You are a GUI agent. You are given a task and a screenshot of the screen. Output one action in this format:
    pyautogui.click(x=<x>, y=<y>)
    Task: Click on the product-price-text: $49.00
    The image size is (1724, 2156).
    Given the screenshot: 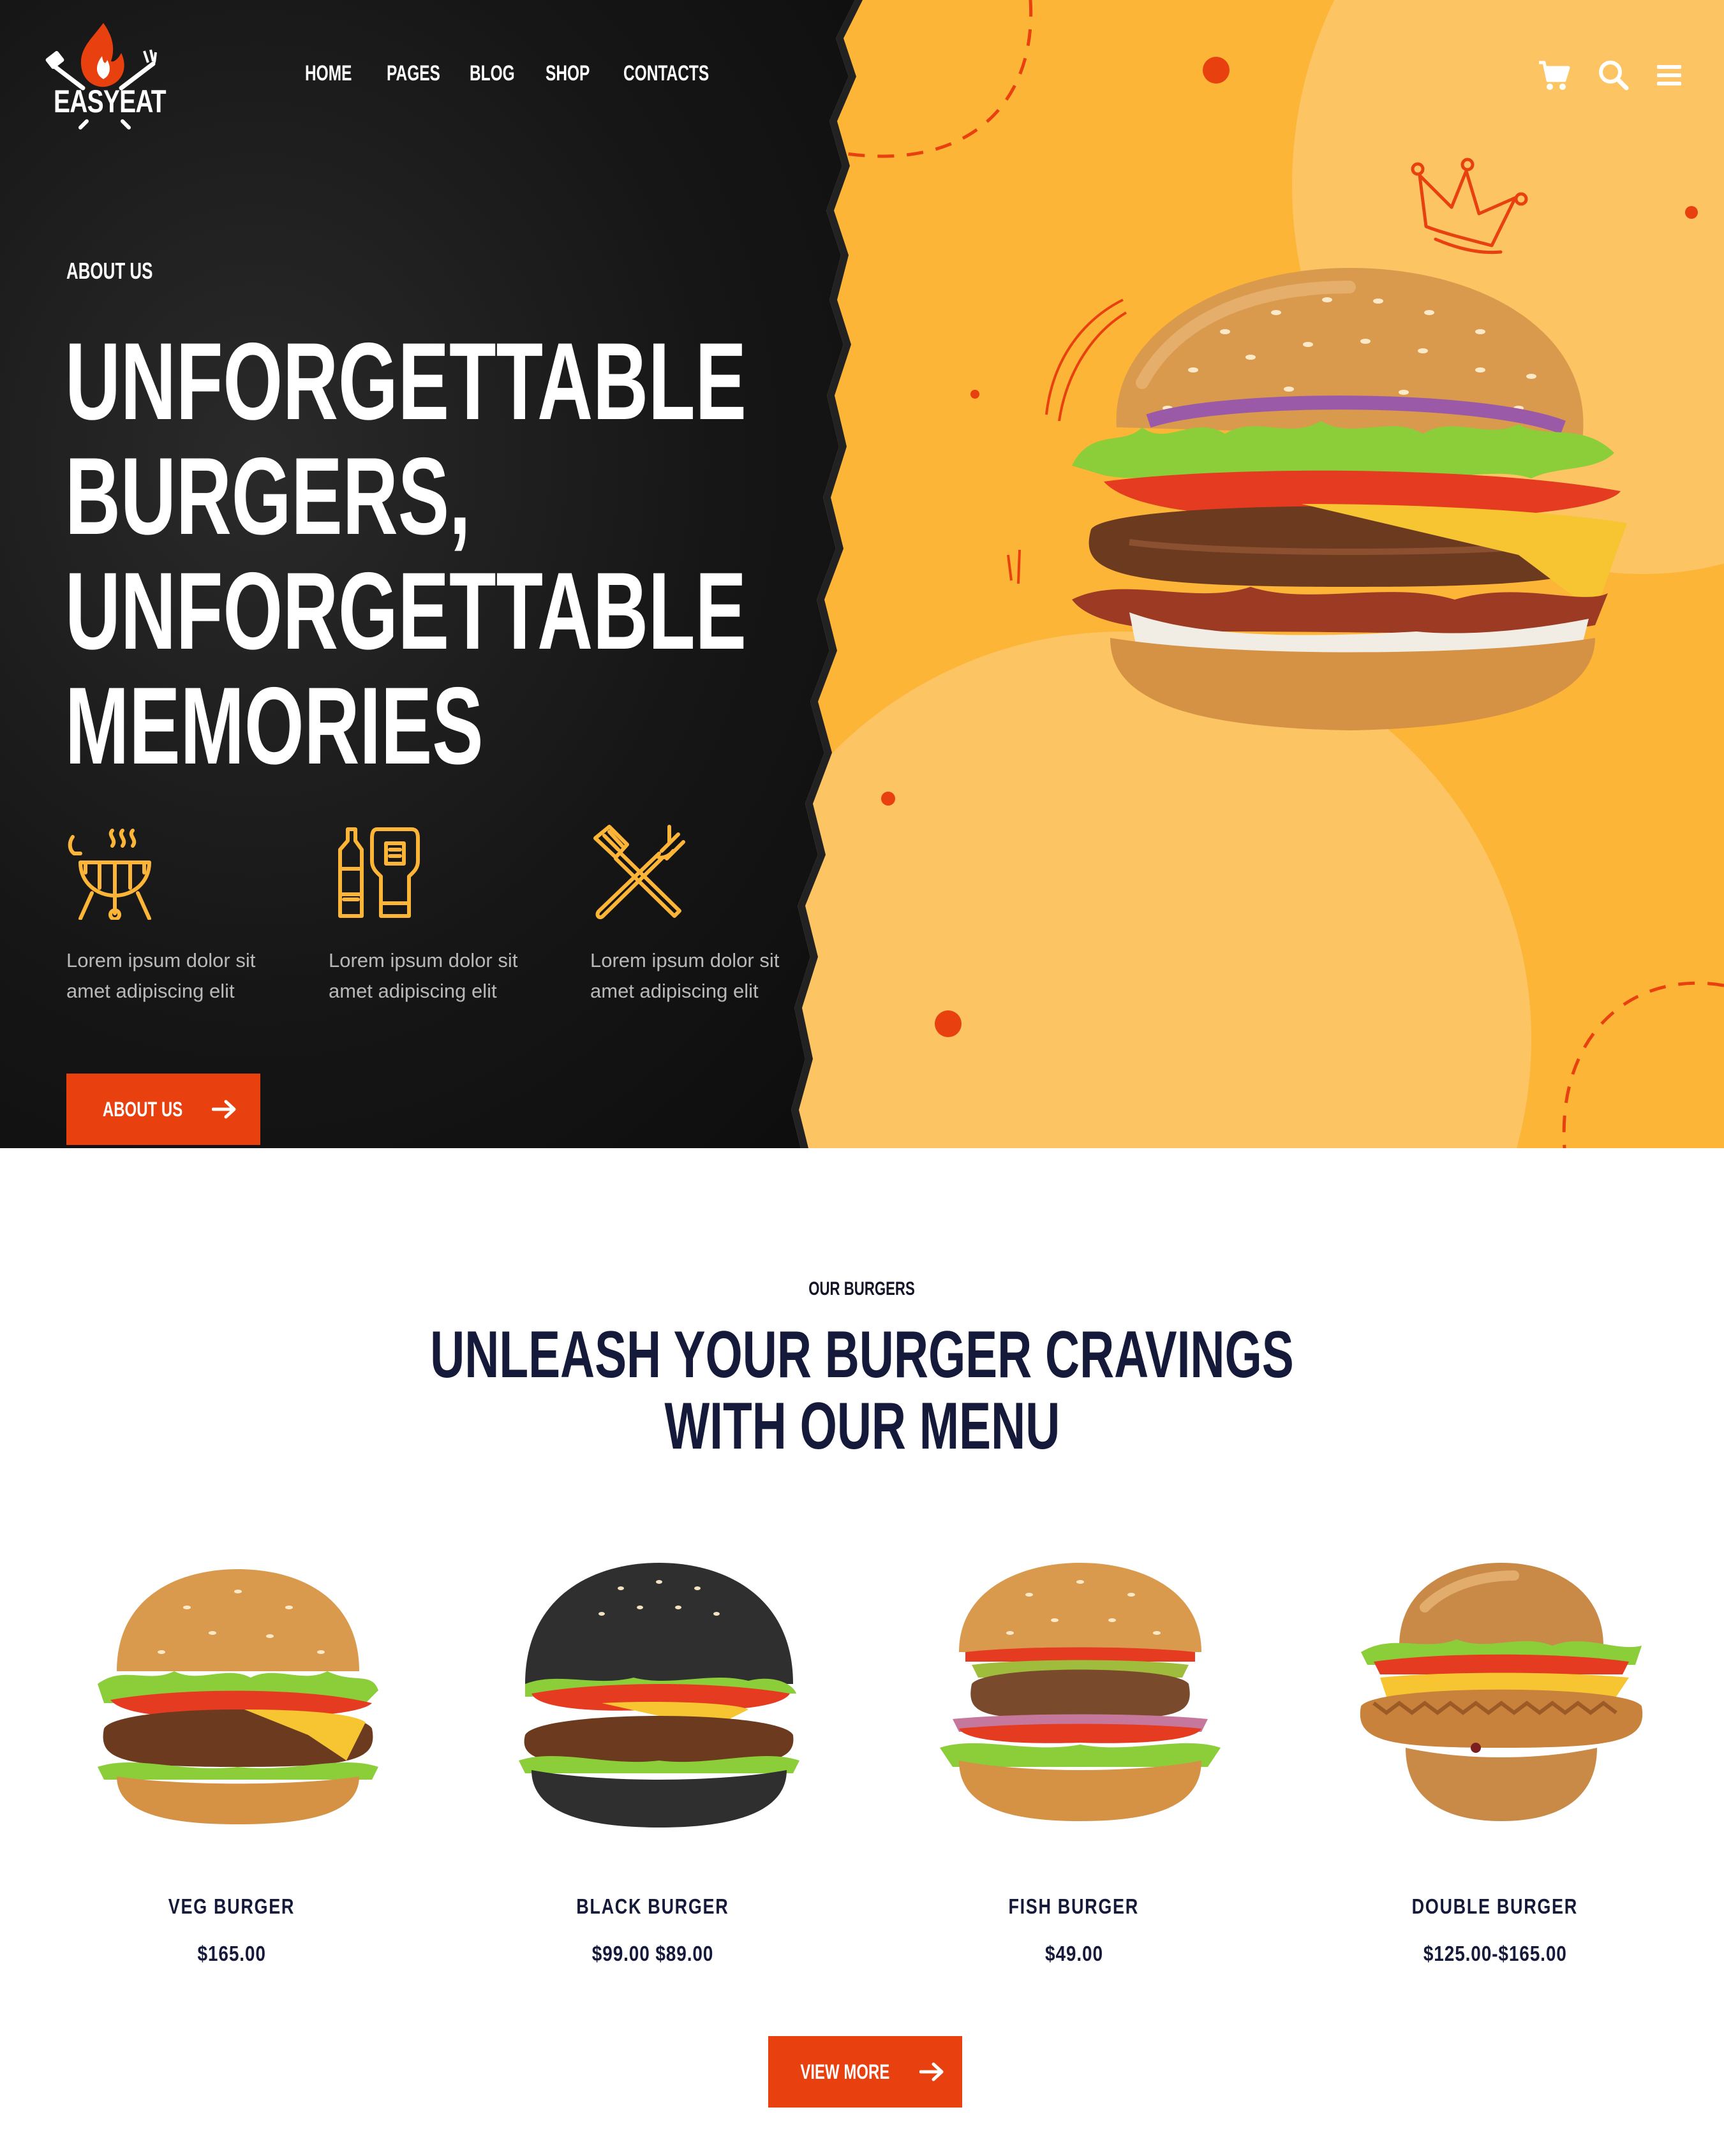 What is the action you would take?
    pyautogui.click(x=1073, y=1953)
    